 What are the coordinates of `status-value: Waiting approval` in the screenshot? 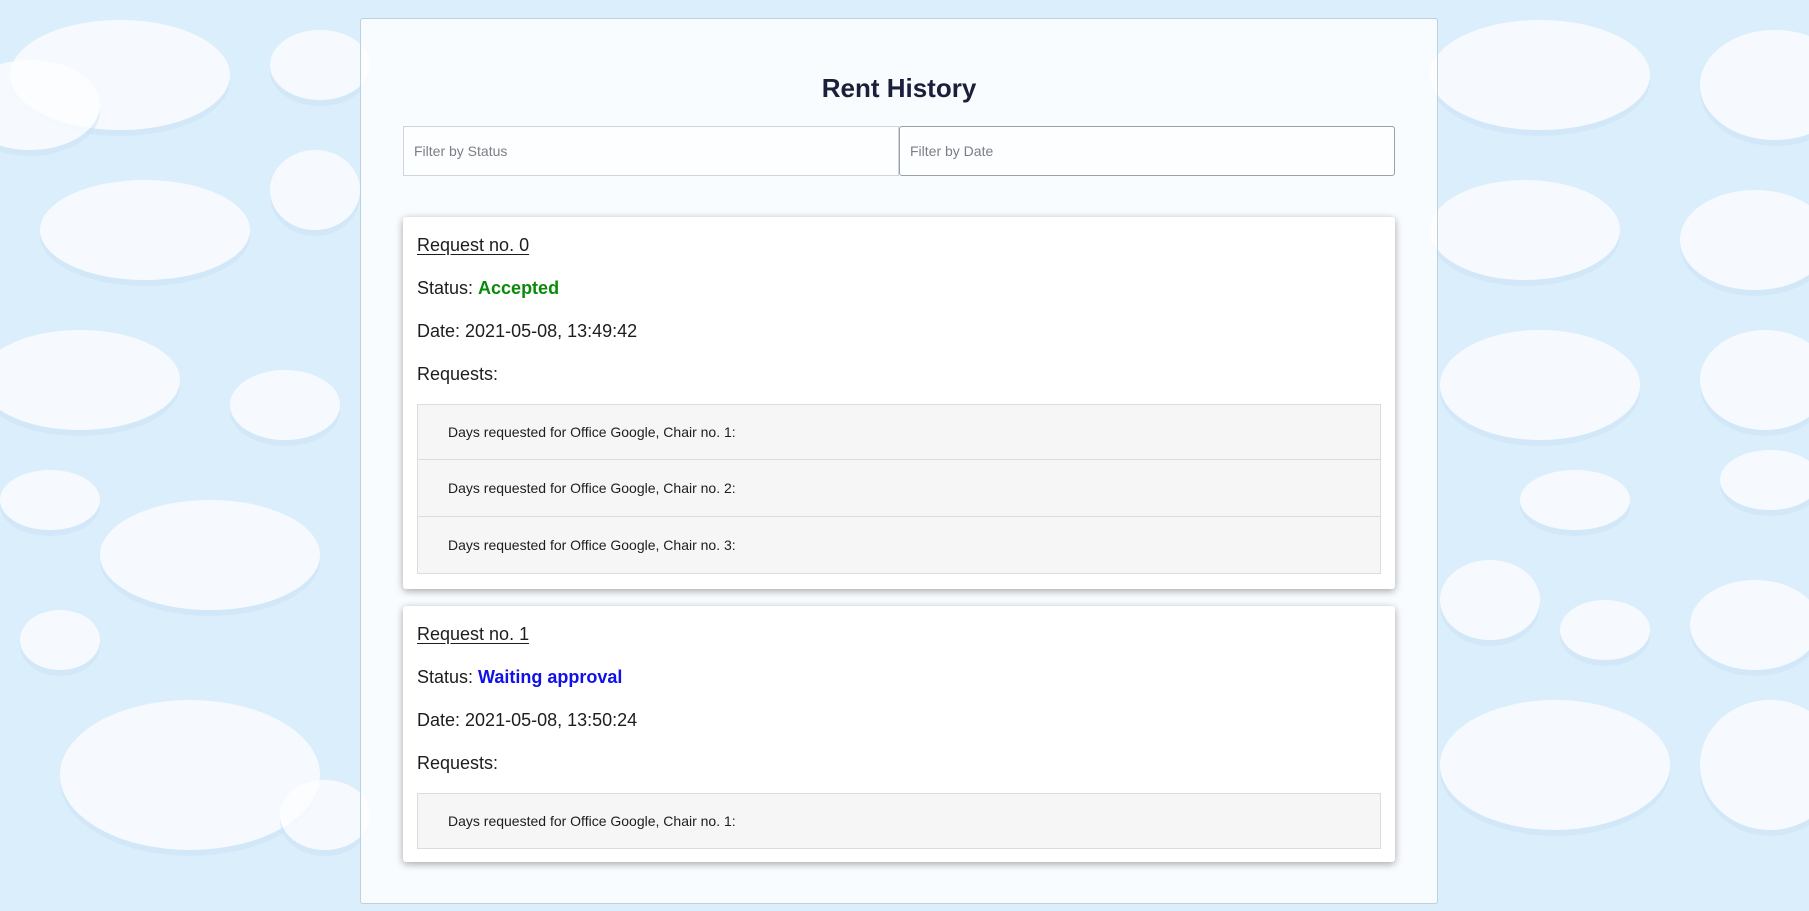 It's located at (550, 677).